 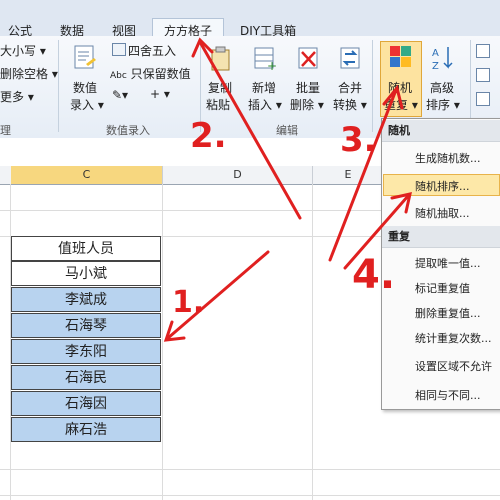 I want to click on annotation-step-3: 3., so click(x=358, y=140).